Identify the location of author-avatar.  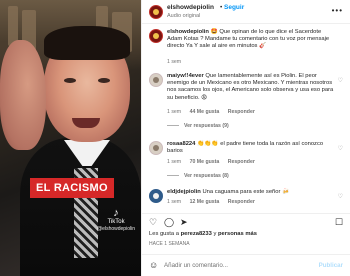
(156, 12).